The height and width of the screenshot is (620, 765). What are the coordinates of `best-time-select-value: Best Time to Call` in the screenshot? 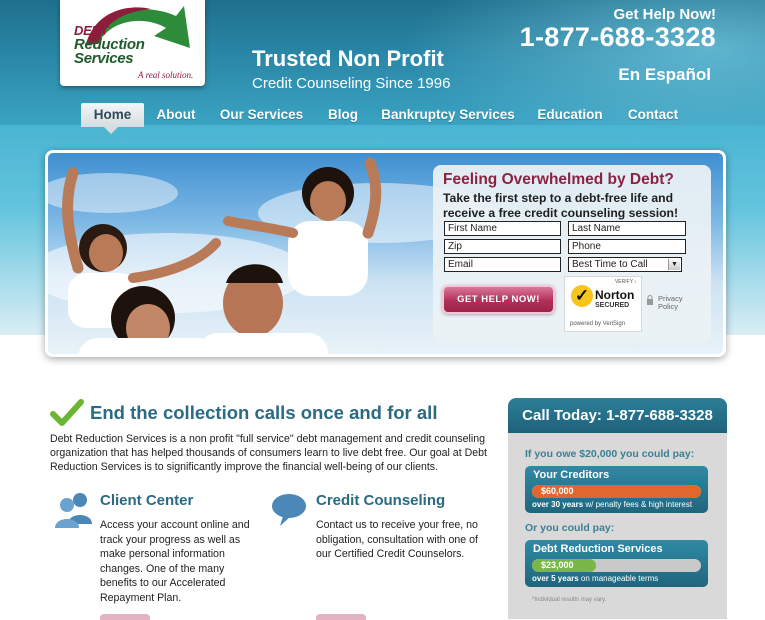 It's located at (610, 264).